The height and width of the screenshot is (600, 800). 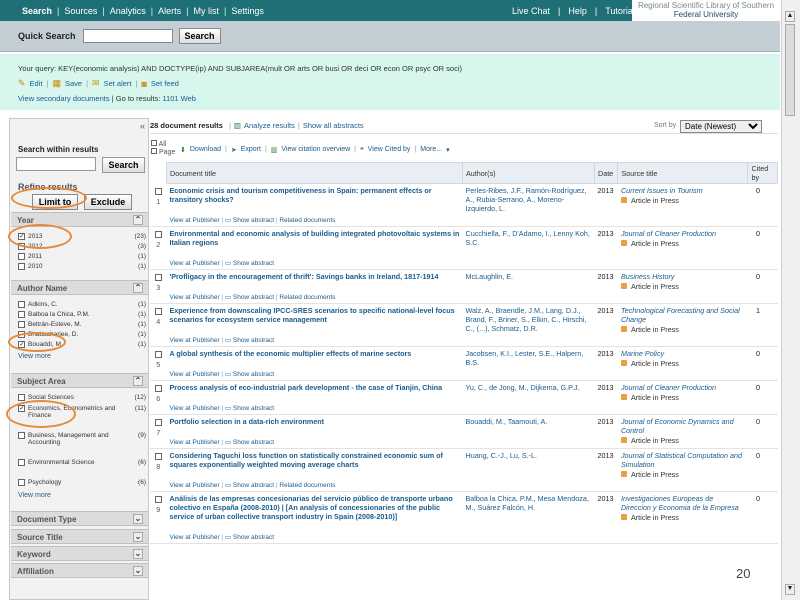 What do you see at coordinates (721, 126) in the screenshot?
I see `sort-select: Date (Newest)` at bounding box center [721, 126].